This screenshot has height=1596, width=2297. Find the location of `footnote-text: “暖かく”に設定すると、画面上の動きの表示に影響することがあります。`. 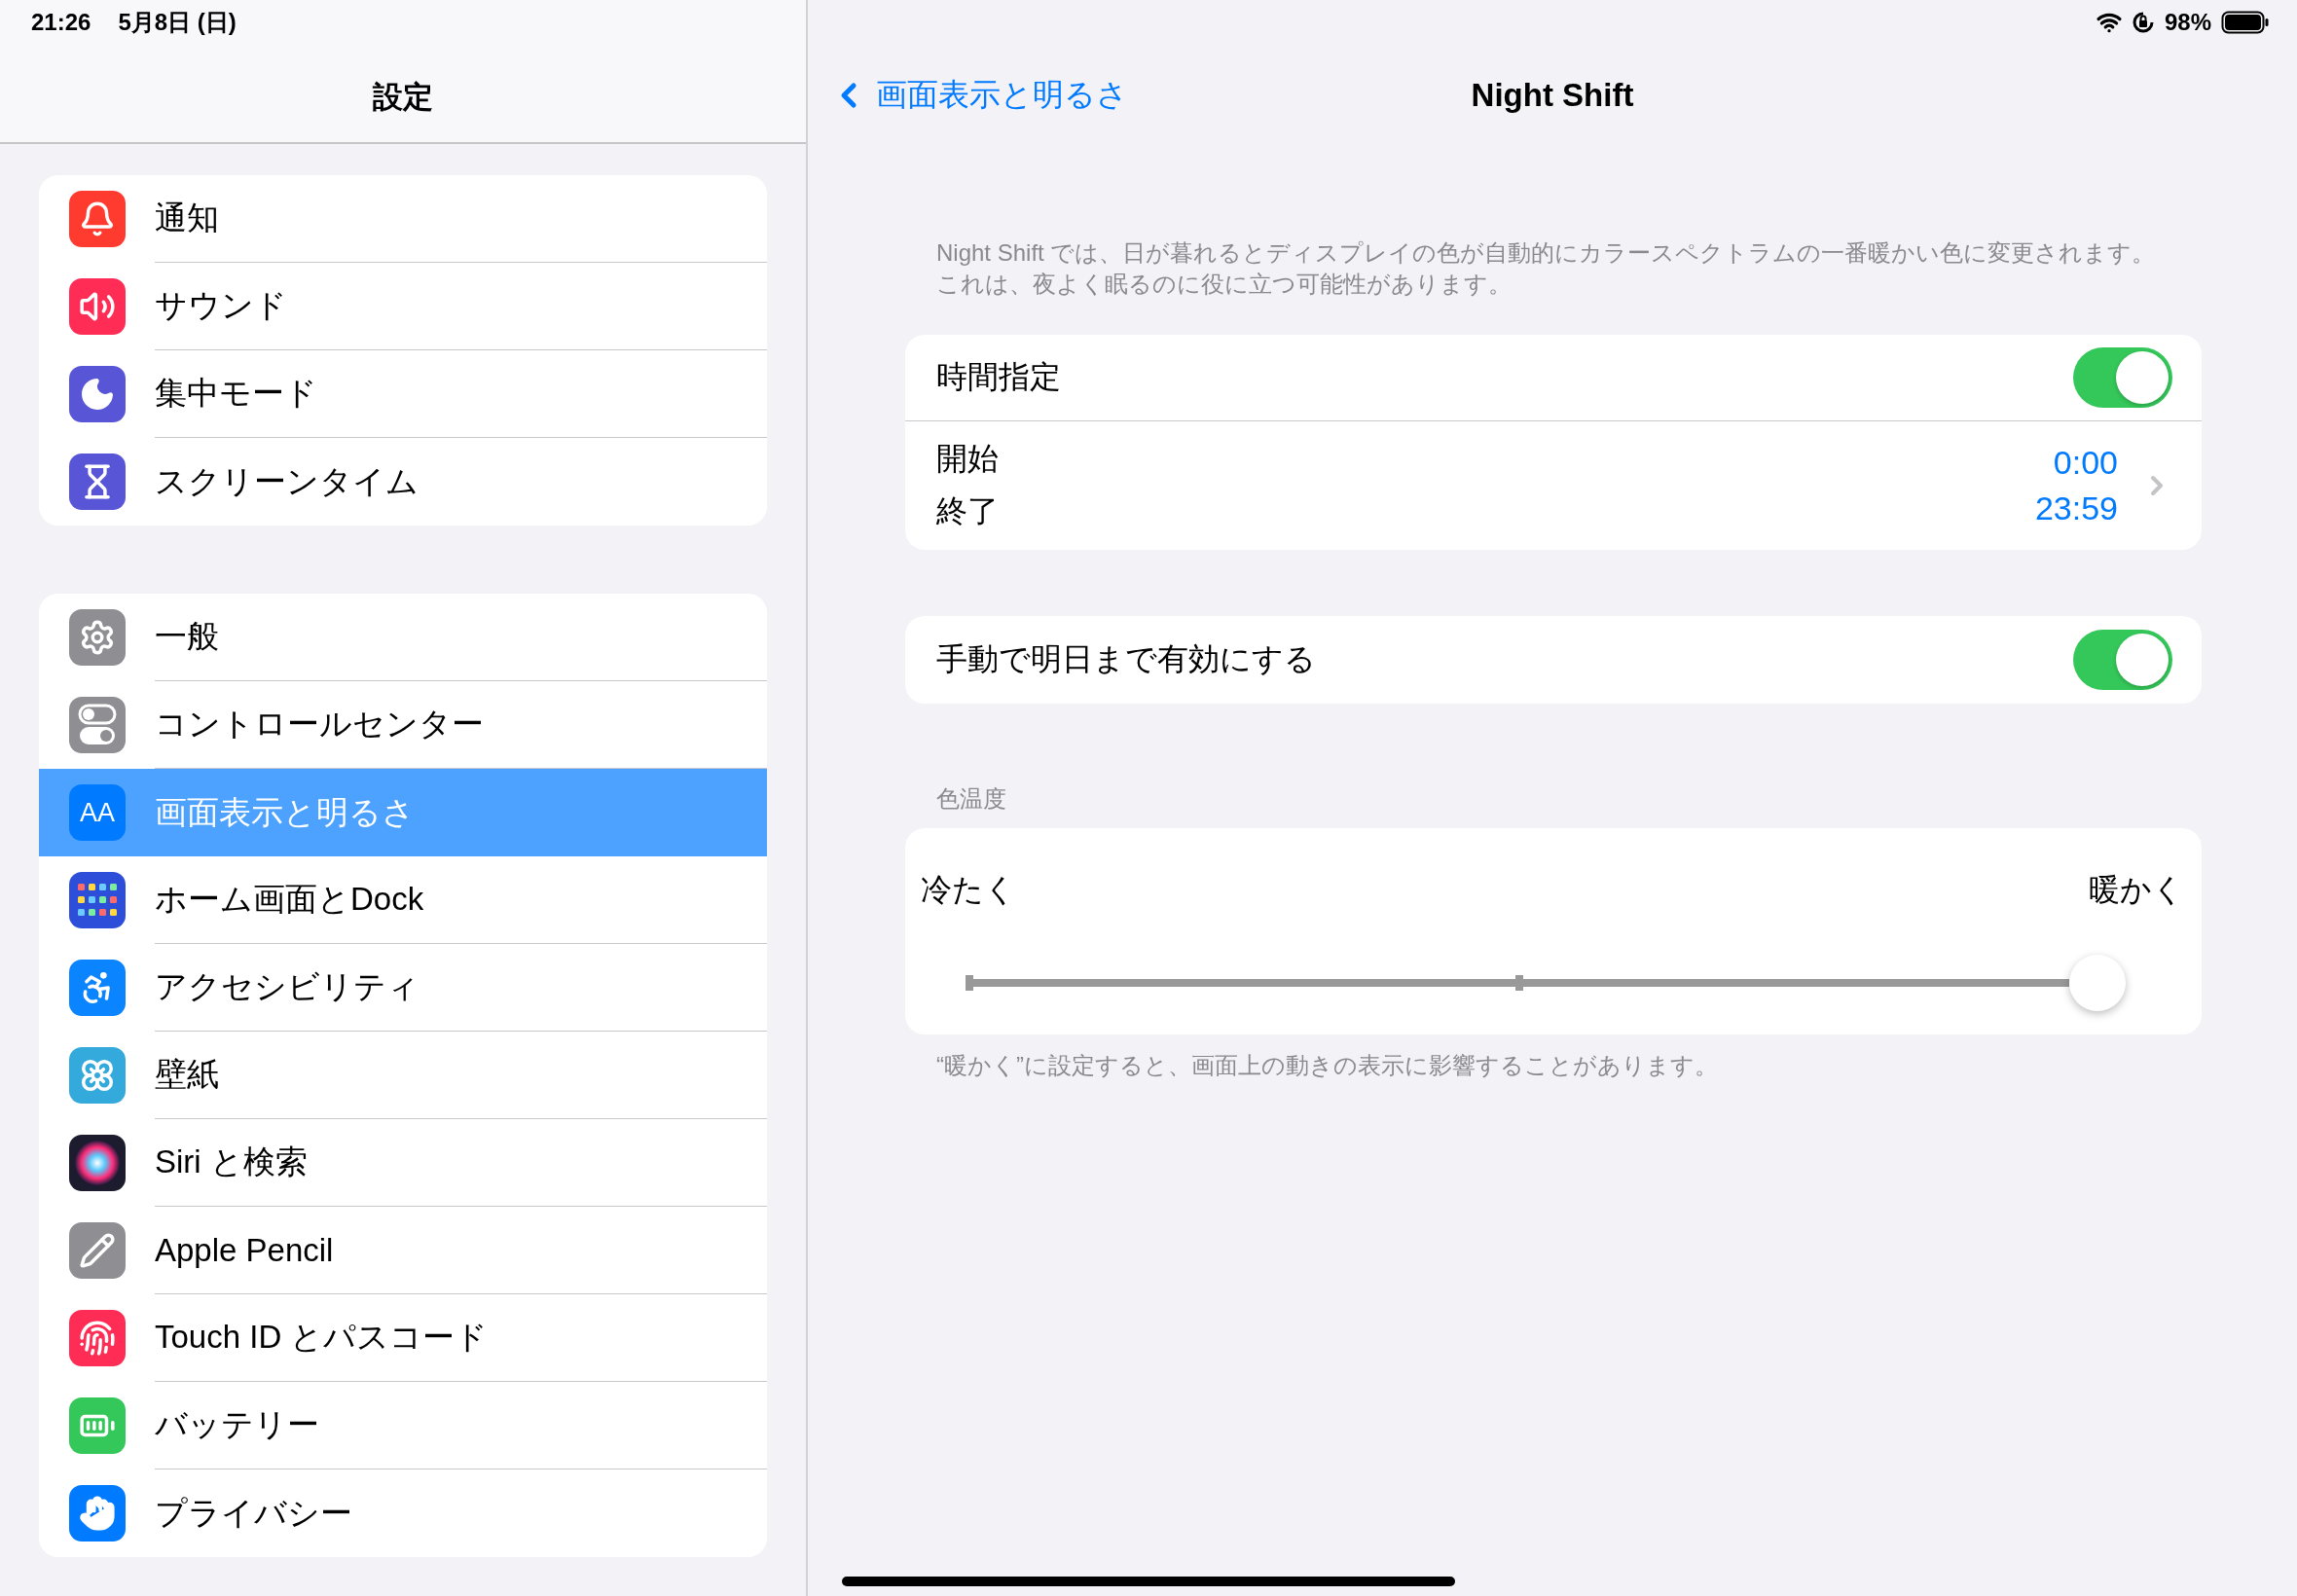

footnote-text: “暖かく”に設定すると、画面上の動きの表示に影響することがあります。 is located at coordinates (1327, 1065).